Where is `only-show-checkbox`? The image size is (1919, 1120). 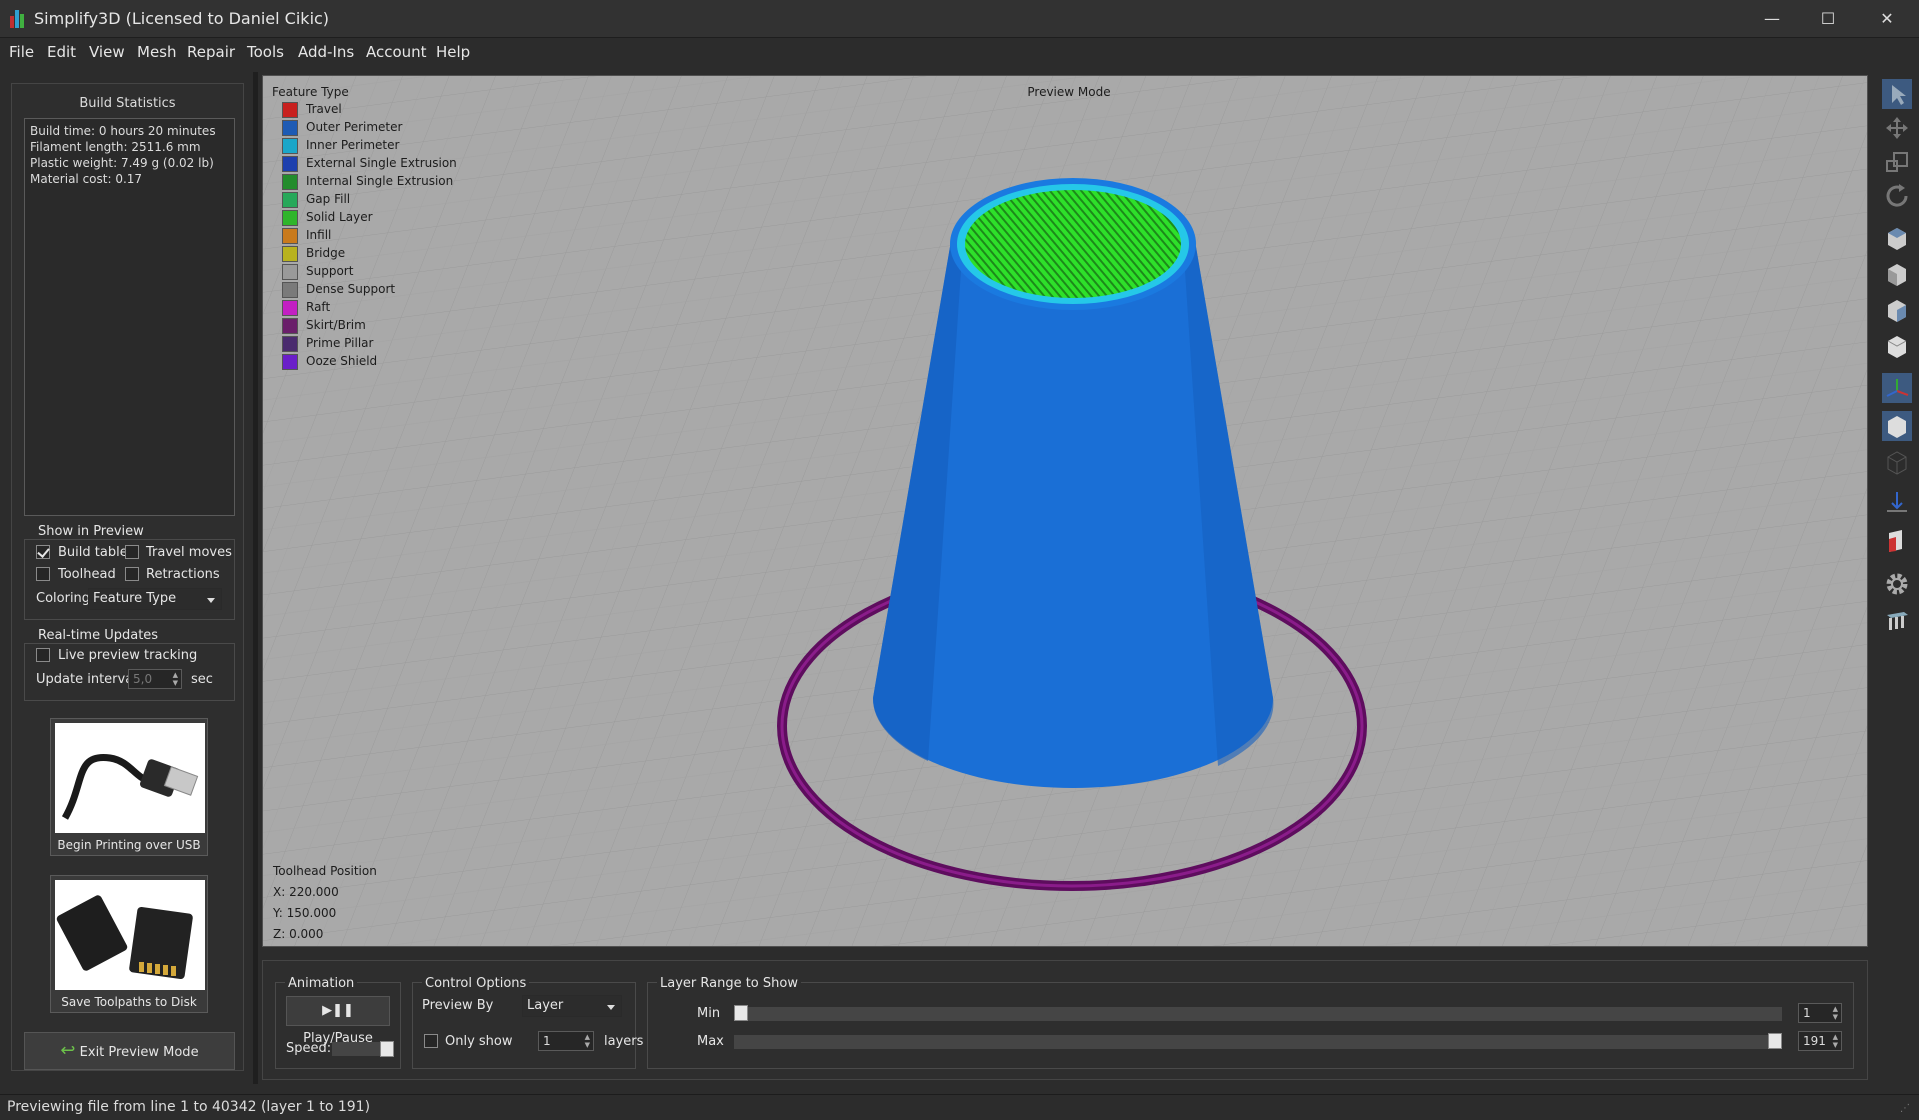 only-show-checkbox is located at coordinates (431, 1041).